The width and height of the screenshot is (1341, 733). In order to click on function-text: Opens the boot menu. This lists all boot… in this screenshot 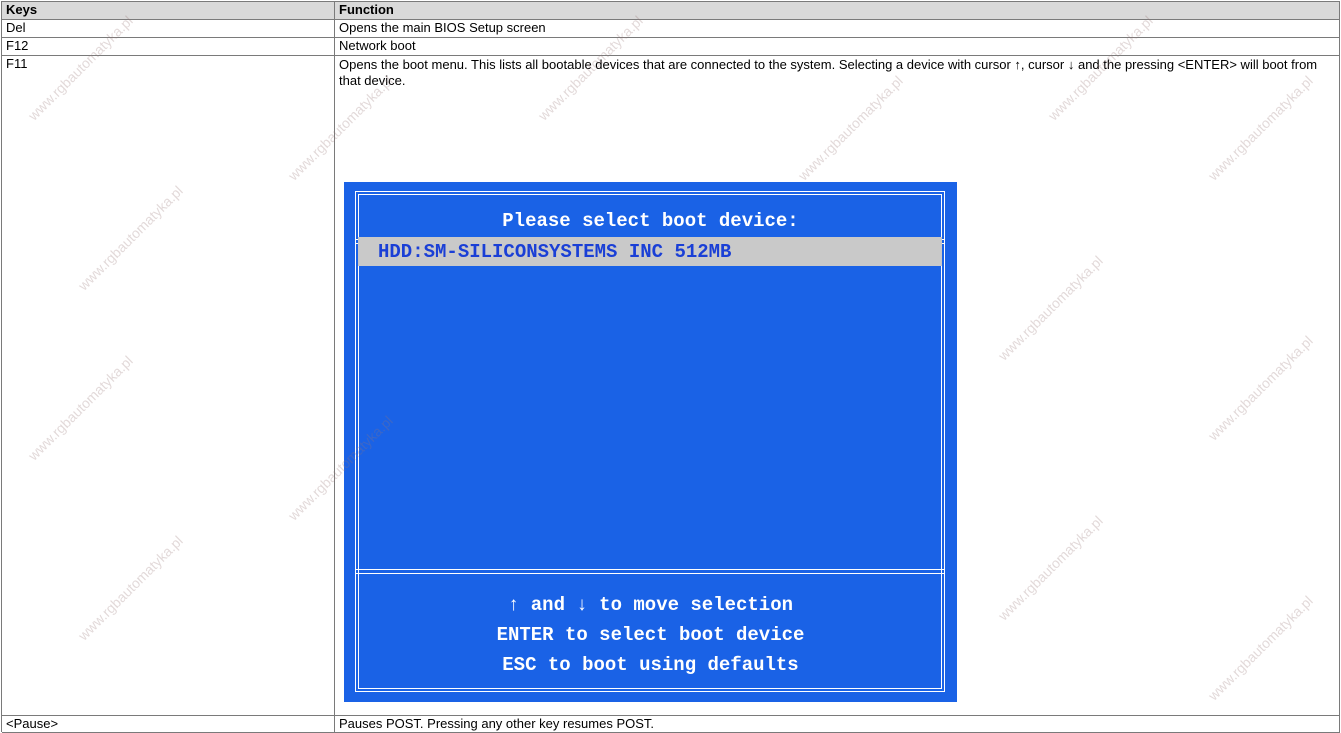, I will do `click(828, 72)`.